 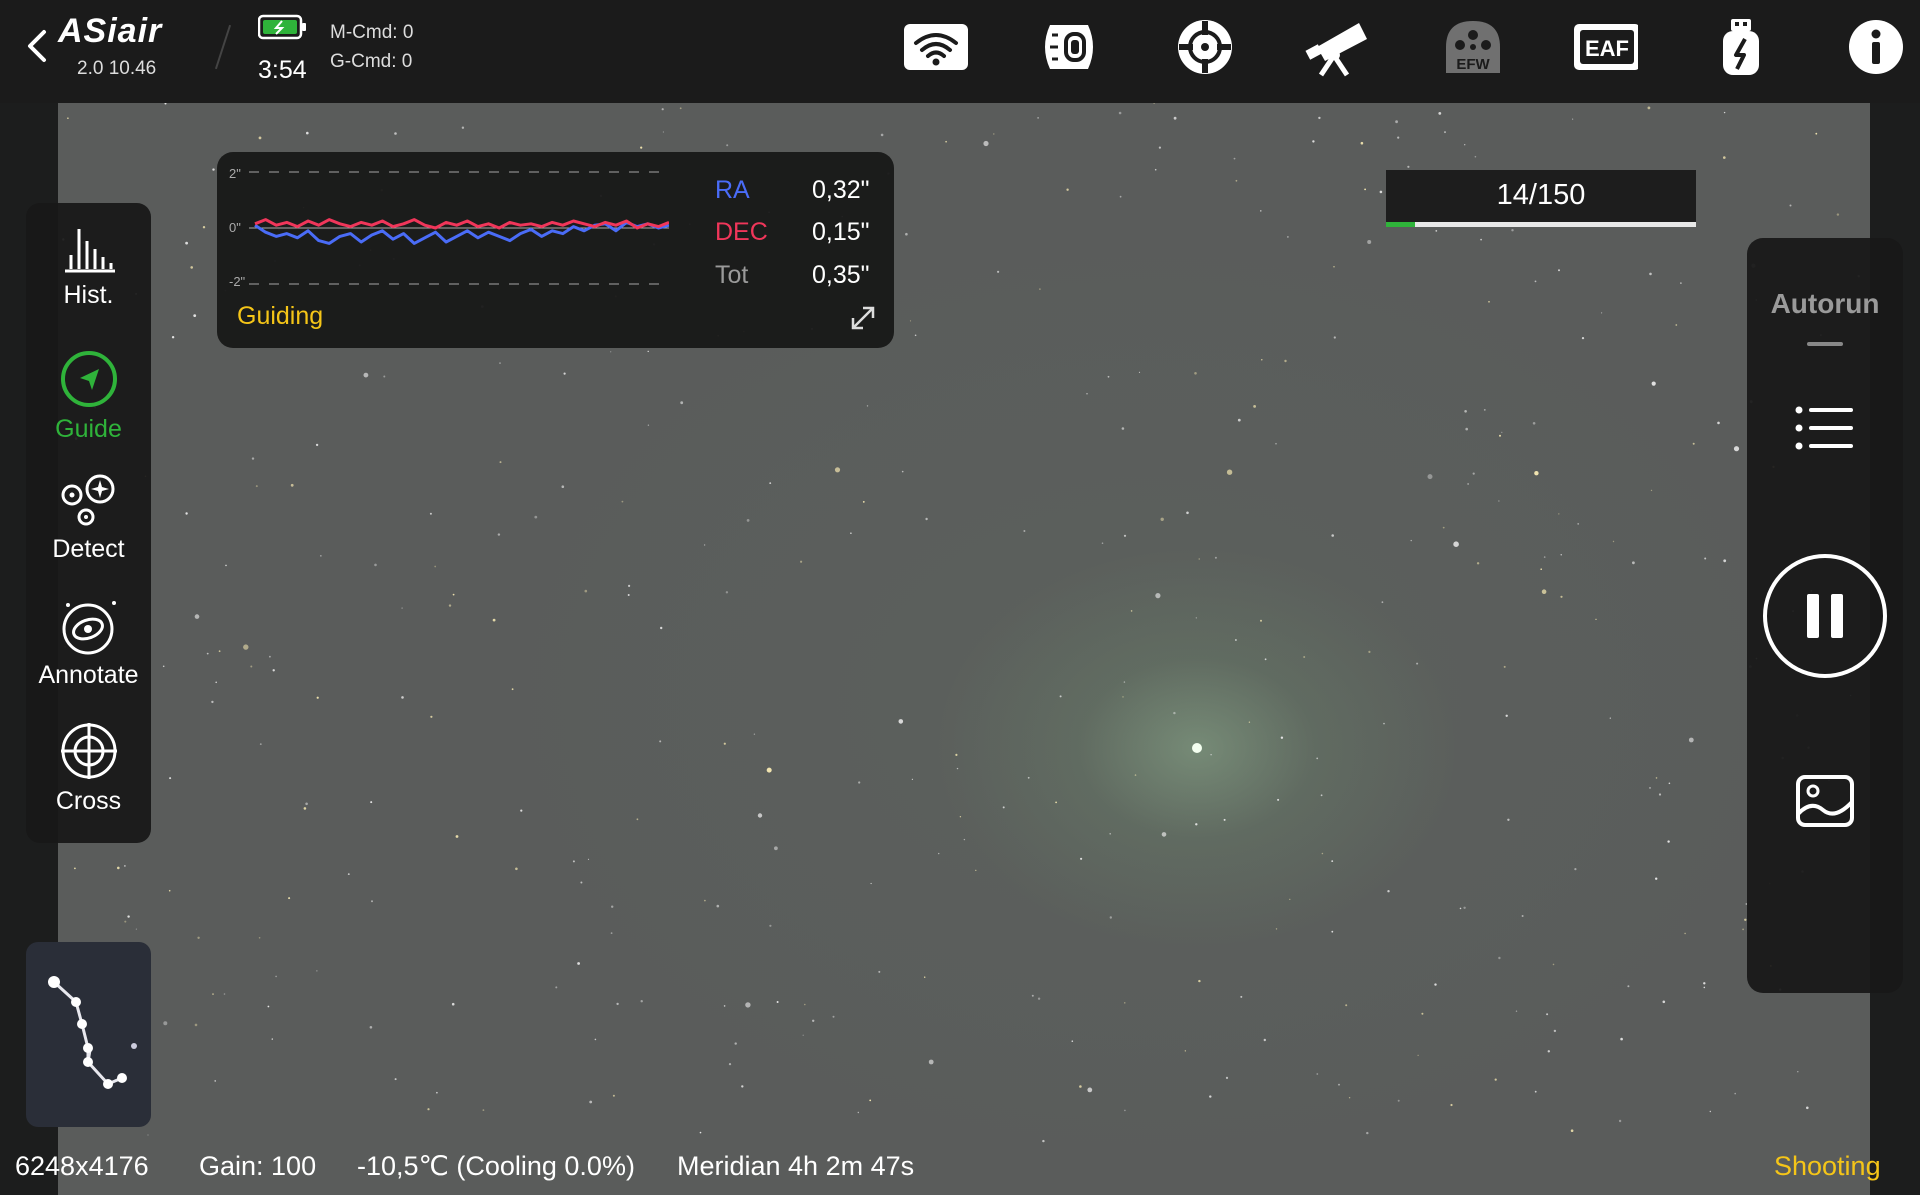 What do you see at coordinates (1825, 431) in the screenshot?
I see `sequence-list-button` at bounding box center [1825, 431].